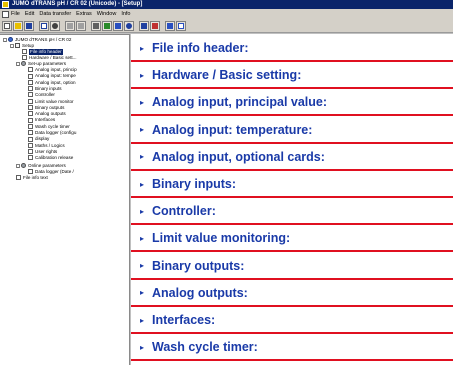  Describe the element at coordinates (292, 131) in the screenshot. I see `section-header: ▸ Analog input: temperature:` at that location.